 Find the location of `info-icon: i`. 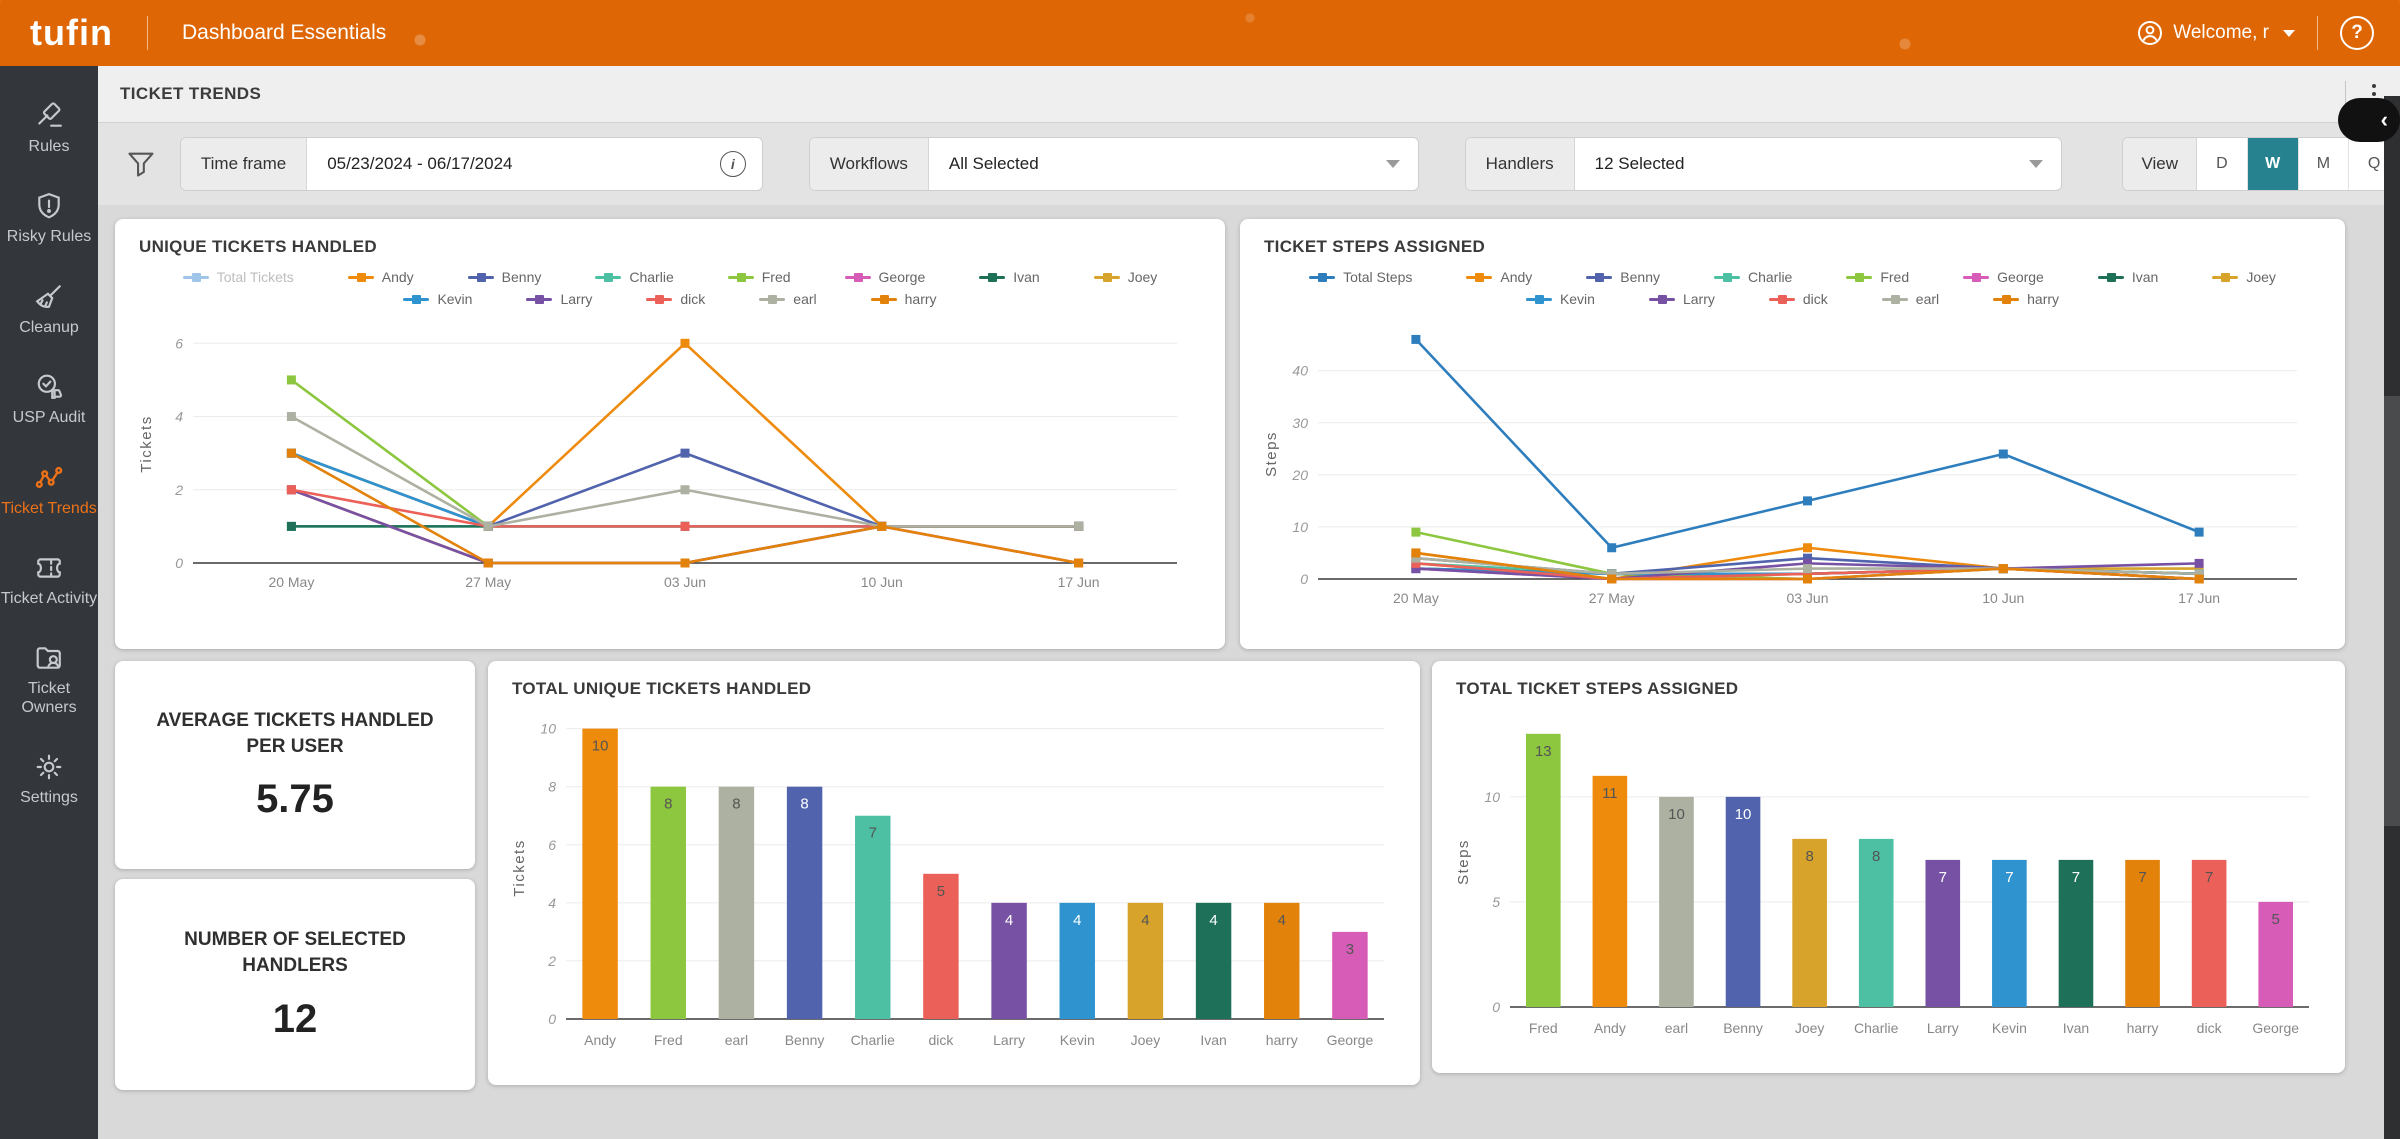

info-icon: i is located at coordinates (732, 164).